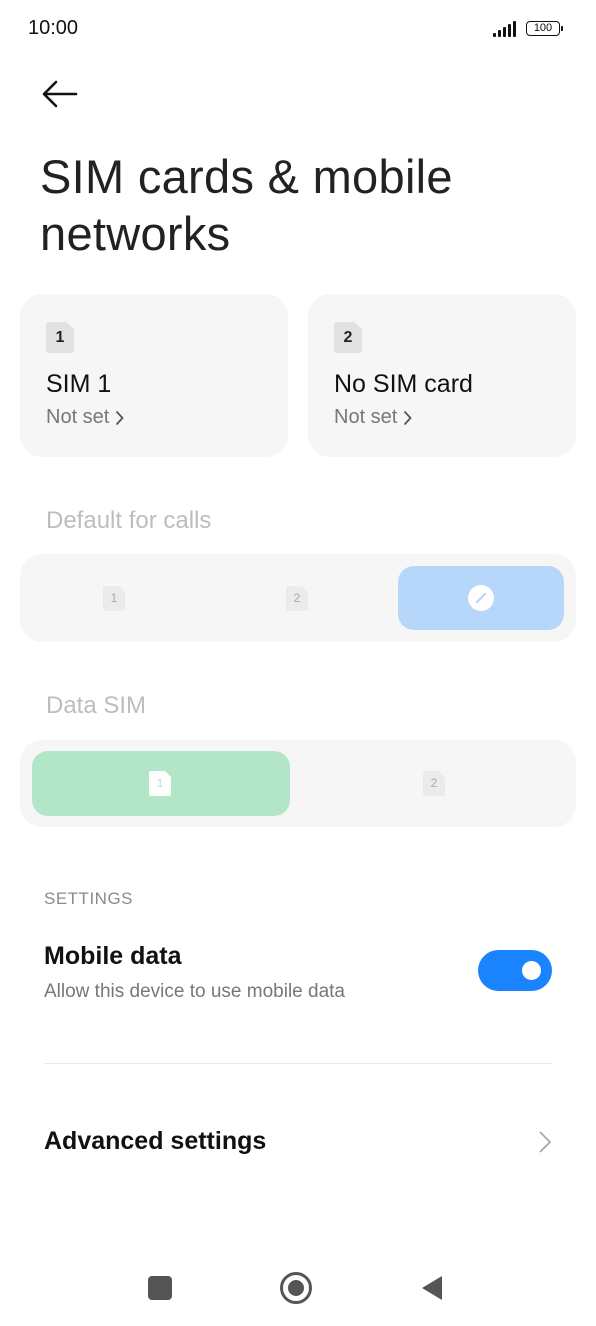  I want to click on data-sim-label: Data SIM, so click(96, 705).